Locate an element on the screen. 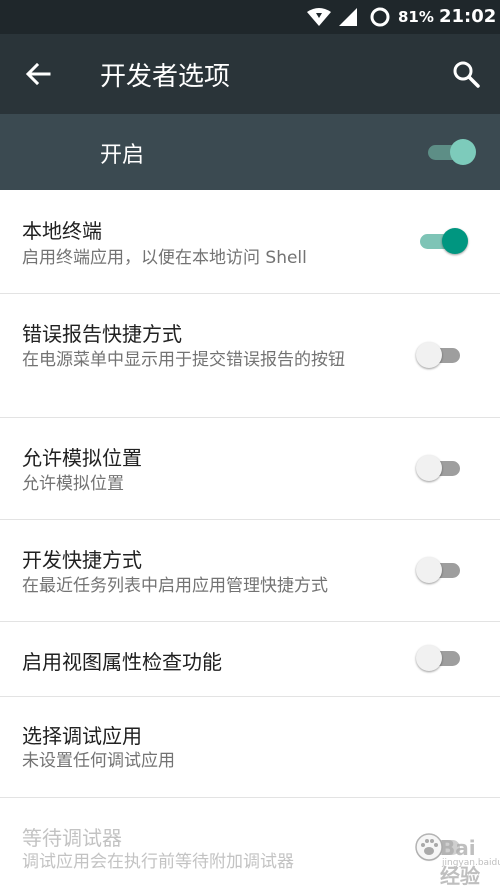  master-toggle is located at coordinates (450, 152).